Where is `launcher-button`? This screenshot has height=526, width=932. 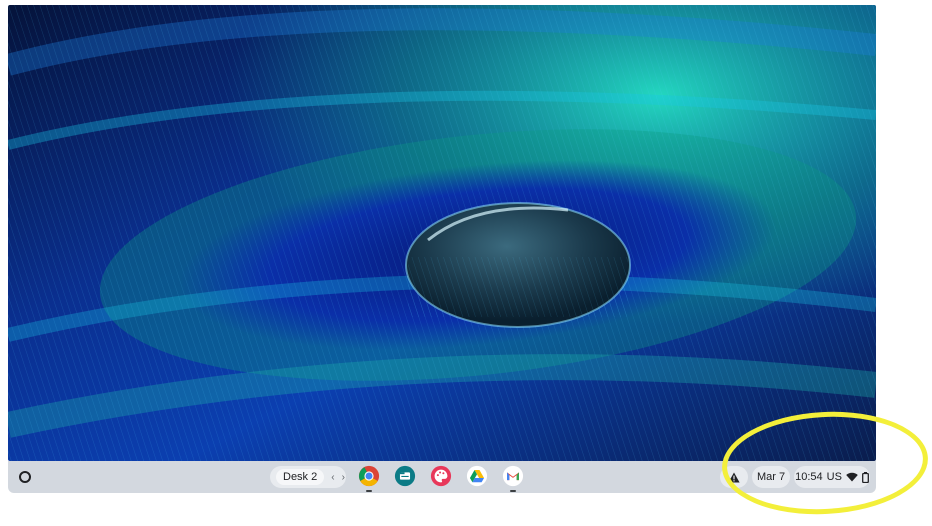
launcher-button is located at coordinates (25, 477).